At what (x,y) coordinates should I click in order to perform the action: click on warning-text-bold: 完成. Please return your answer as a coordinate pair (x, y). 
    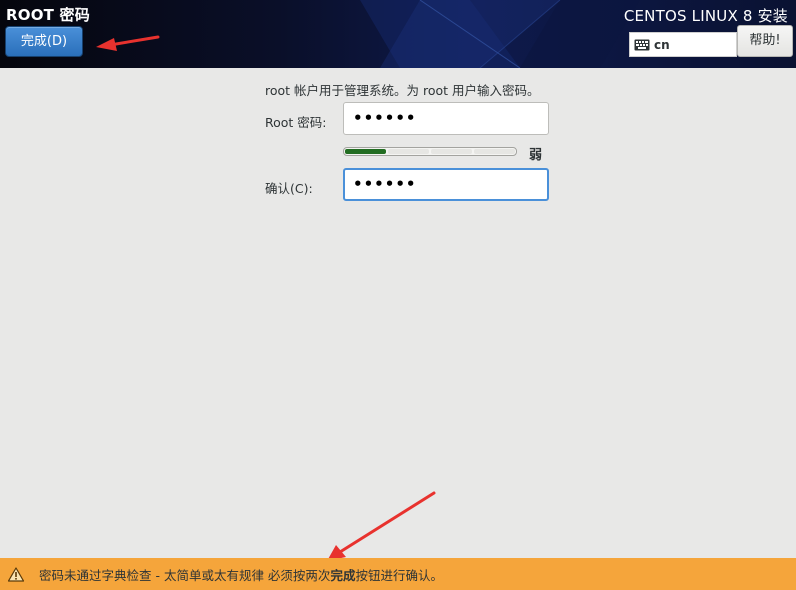
    Looking at the image, I should click on (343, 575).